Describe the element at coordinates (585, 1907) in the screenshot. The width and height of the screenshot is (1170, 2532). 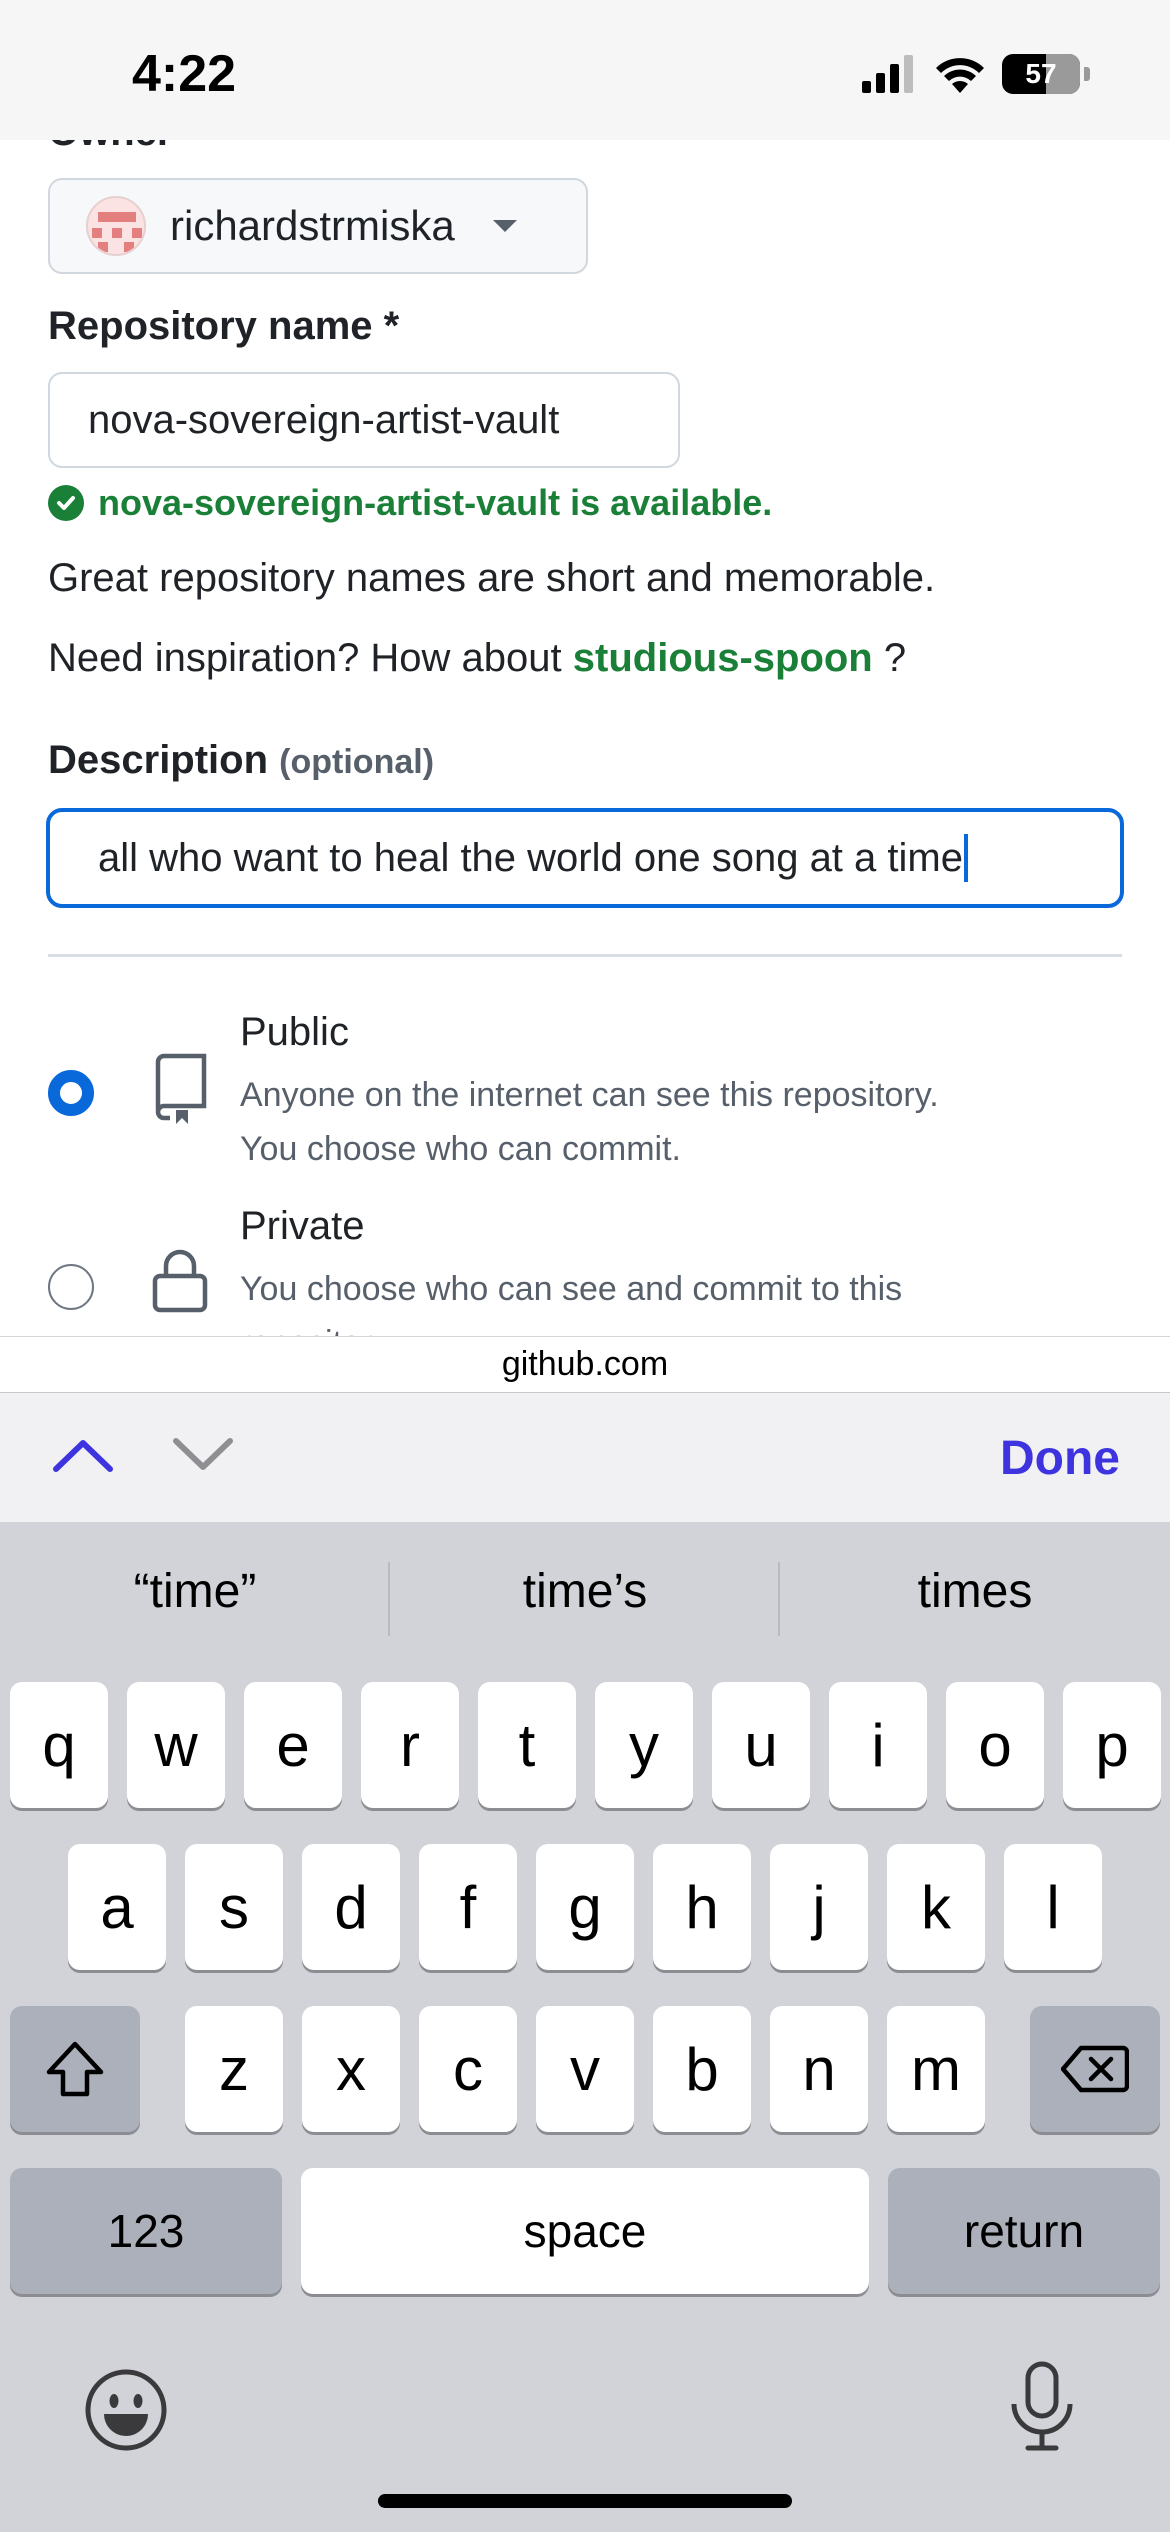
I see `key-g: g` at that location.